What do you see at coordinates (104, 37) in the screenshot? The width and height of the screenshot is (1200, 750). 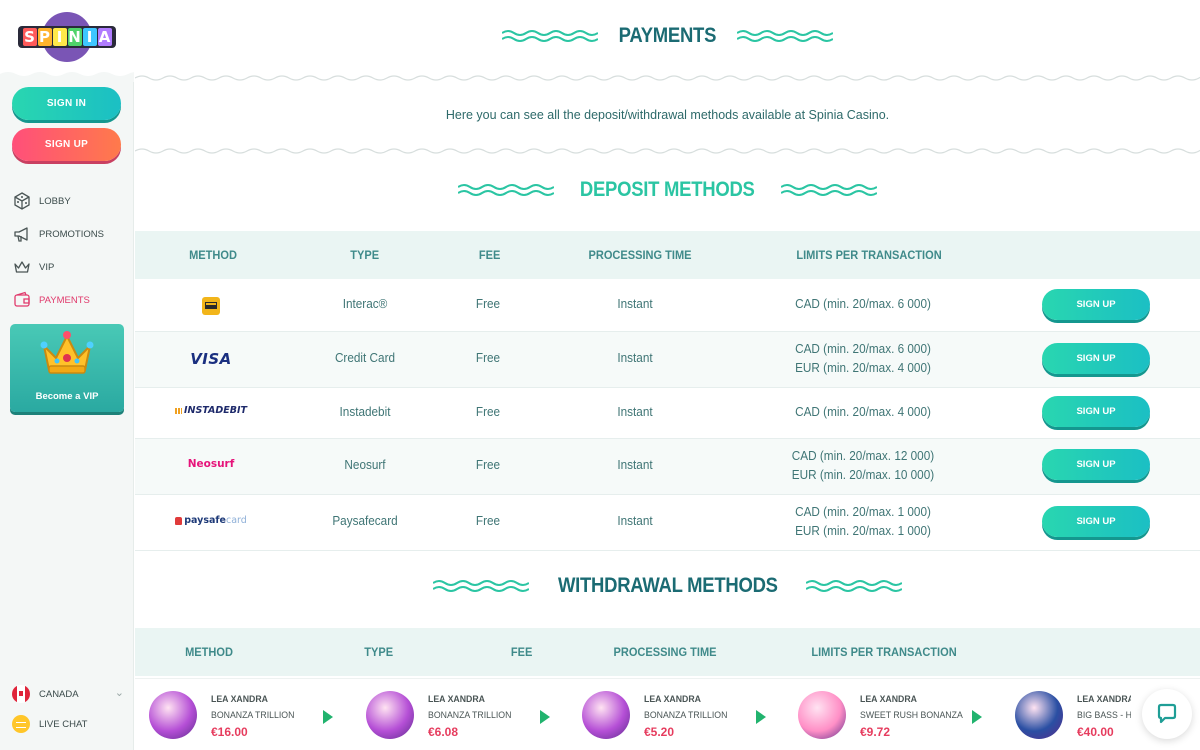 I see `logo-letter: A` at bounding box center [104, 37].